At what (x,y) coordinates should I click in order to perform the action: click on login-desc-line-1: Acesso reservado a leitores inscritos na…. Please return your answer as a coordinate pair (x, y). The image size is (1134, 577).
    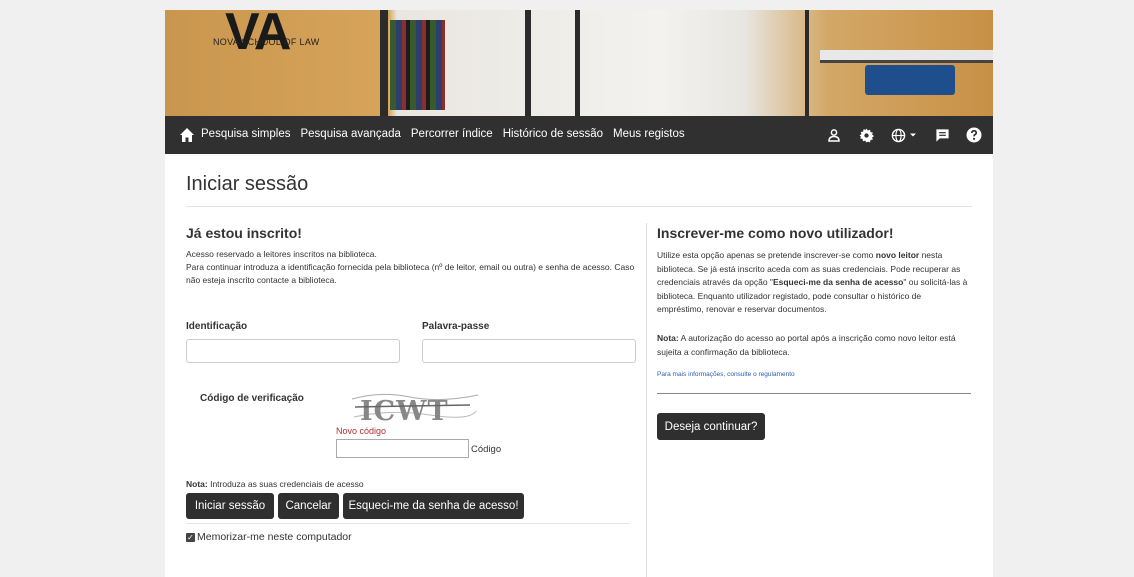
    Looking at the image, I should click on (281, 254).